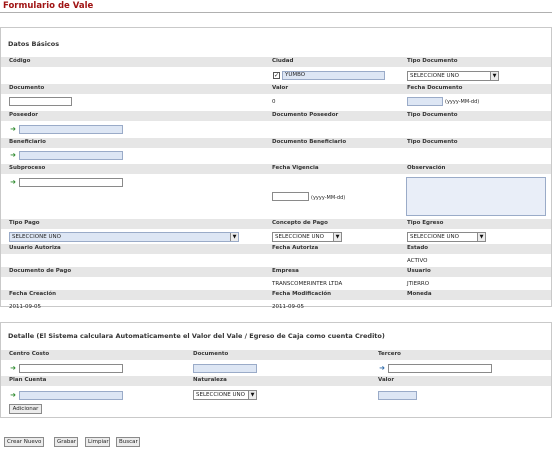 Image resolution: width=552 pixels, height=450 pixels. I want to click on ciudad-field: YUMBO, so click(333, 75).